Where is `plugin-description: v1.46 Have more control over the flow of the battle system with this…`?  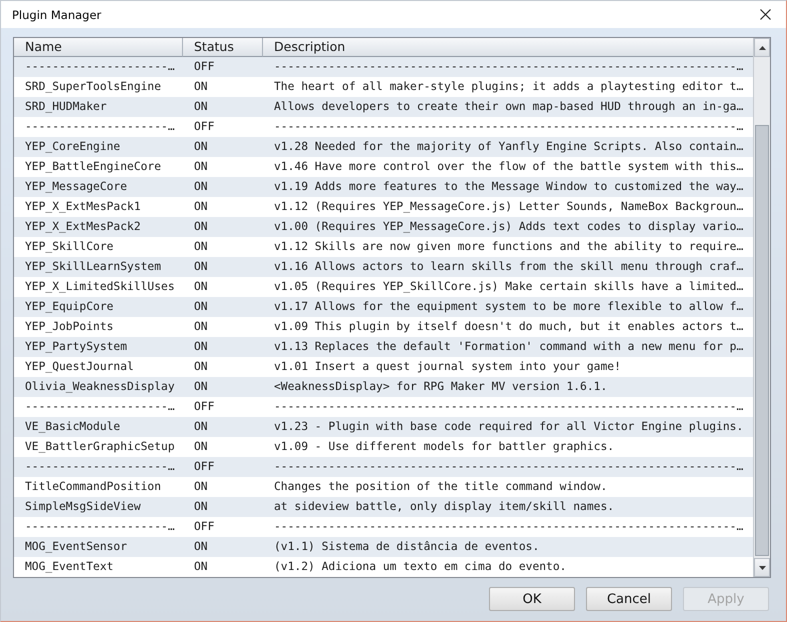 plugin-description: v1.46 Have more control over the flow of the battle system with this… is located at coordinates (509, 167).